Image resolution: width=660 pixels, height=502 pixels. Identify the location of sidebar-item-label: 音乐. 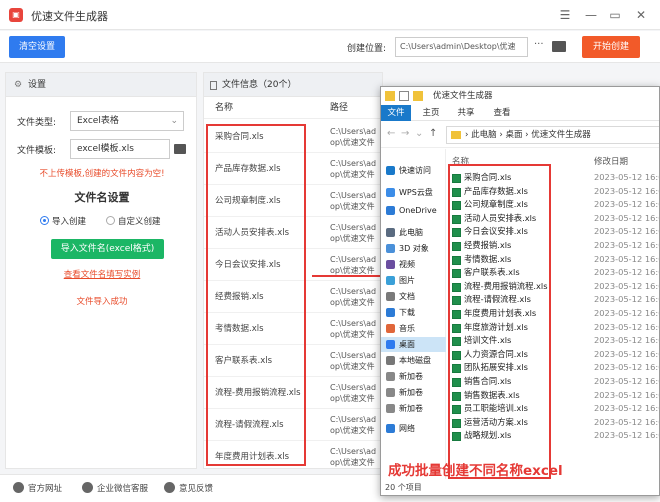
(407, 328).